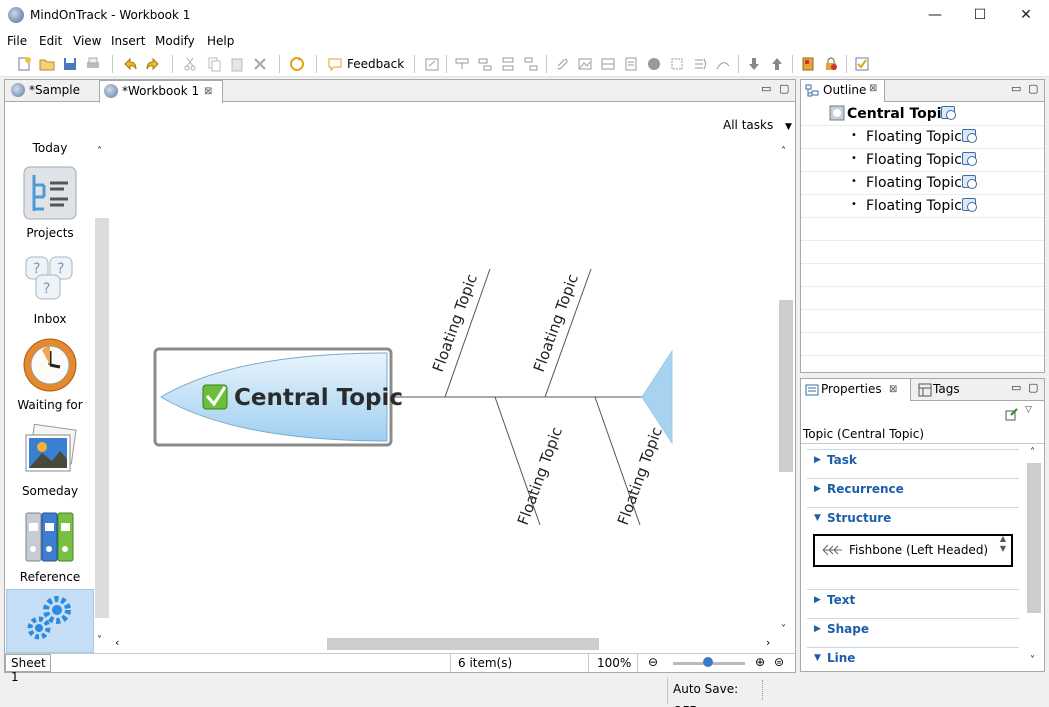 The height and width of the screenshot is (707, 1049). I want to click on clock-icon, so click(50, 365).